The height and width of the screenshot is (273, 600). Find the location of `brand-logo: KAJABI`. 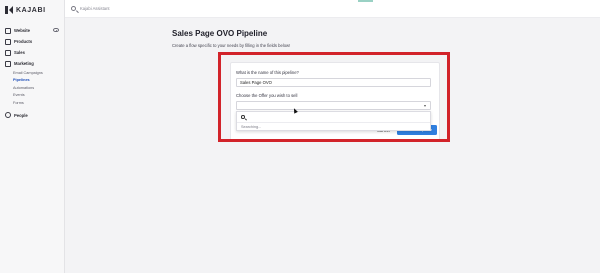

brand-logo: KAJABI is located at coordinates (25, 10).